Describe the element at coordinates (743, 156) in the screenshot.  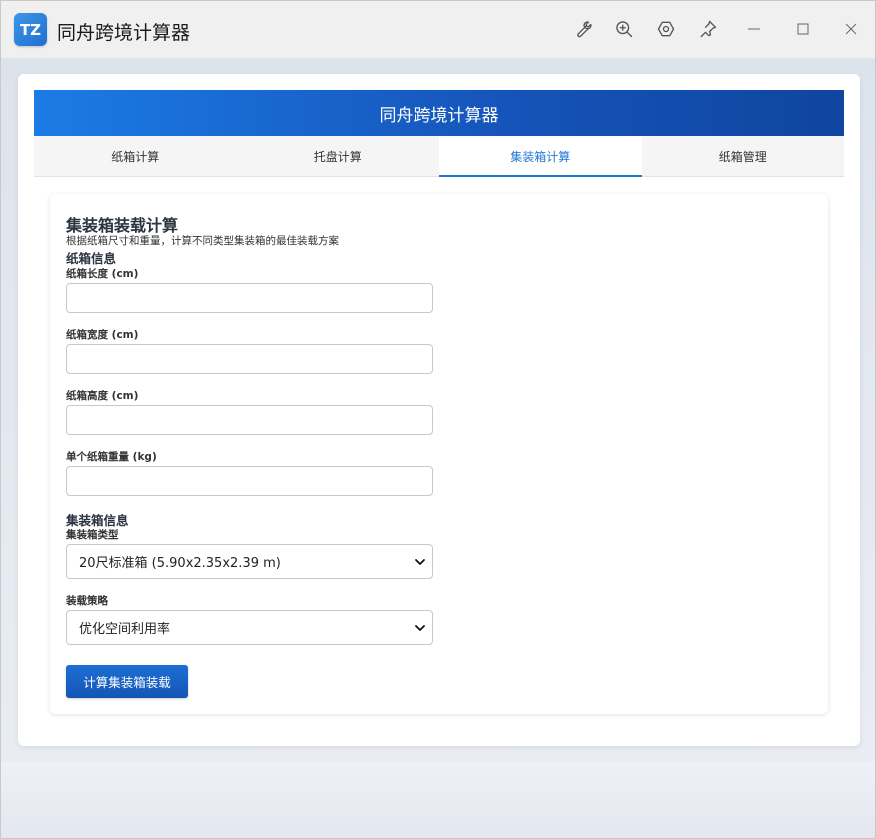
I see `tab-carton-manage: 纸箱管理` at that location.